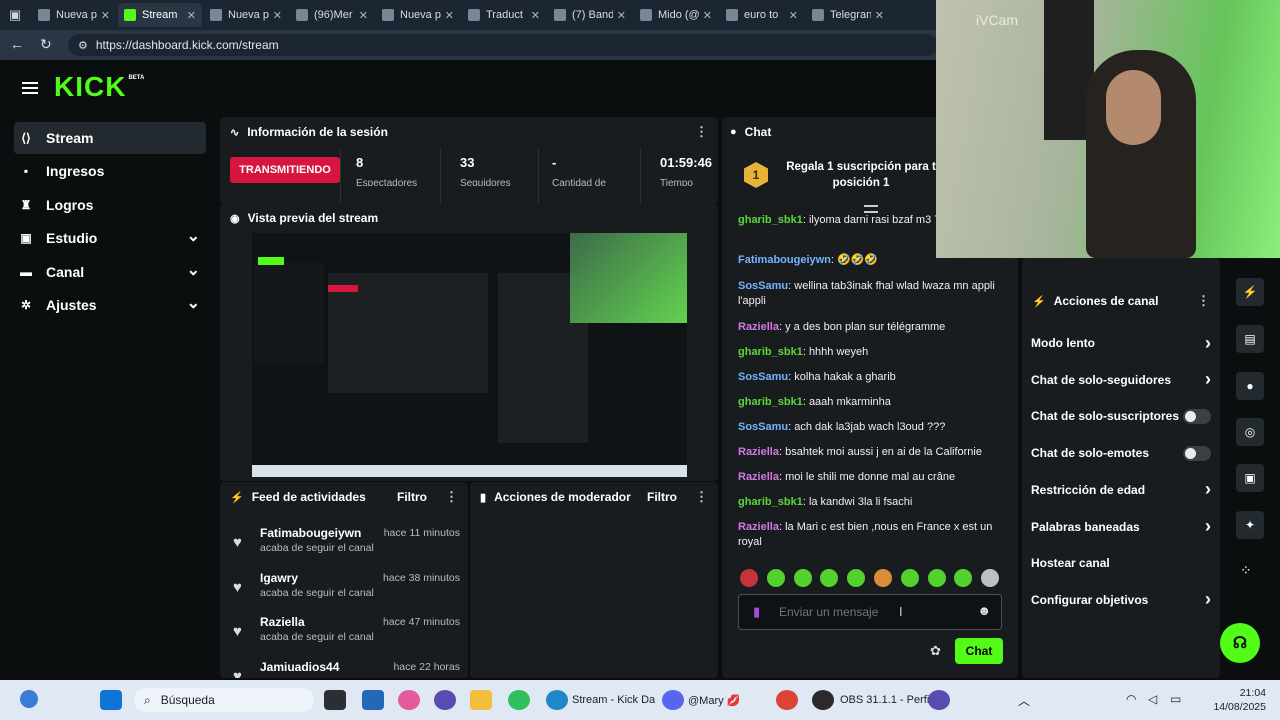 The width and height of the screenshot is (1280, 720). Describe the element at coordinates (1121, 563) in the screenshot. I see `channel-action-6: Hostear canal` at that location.